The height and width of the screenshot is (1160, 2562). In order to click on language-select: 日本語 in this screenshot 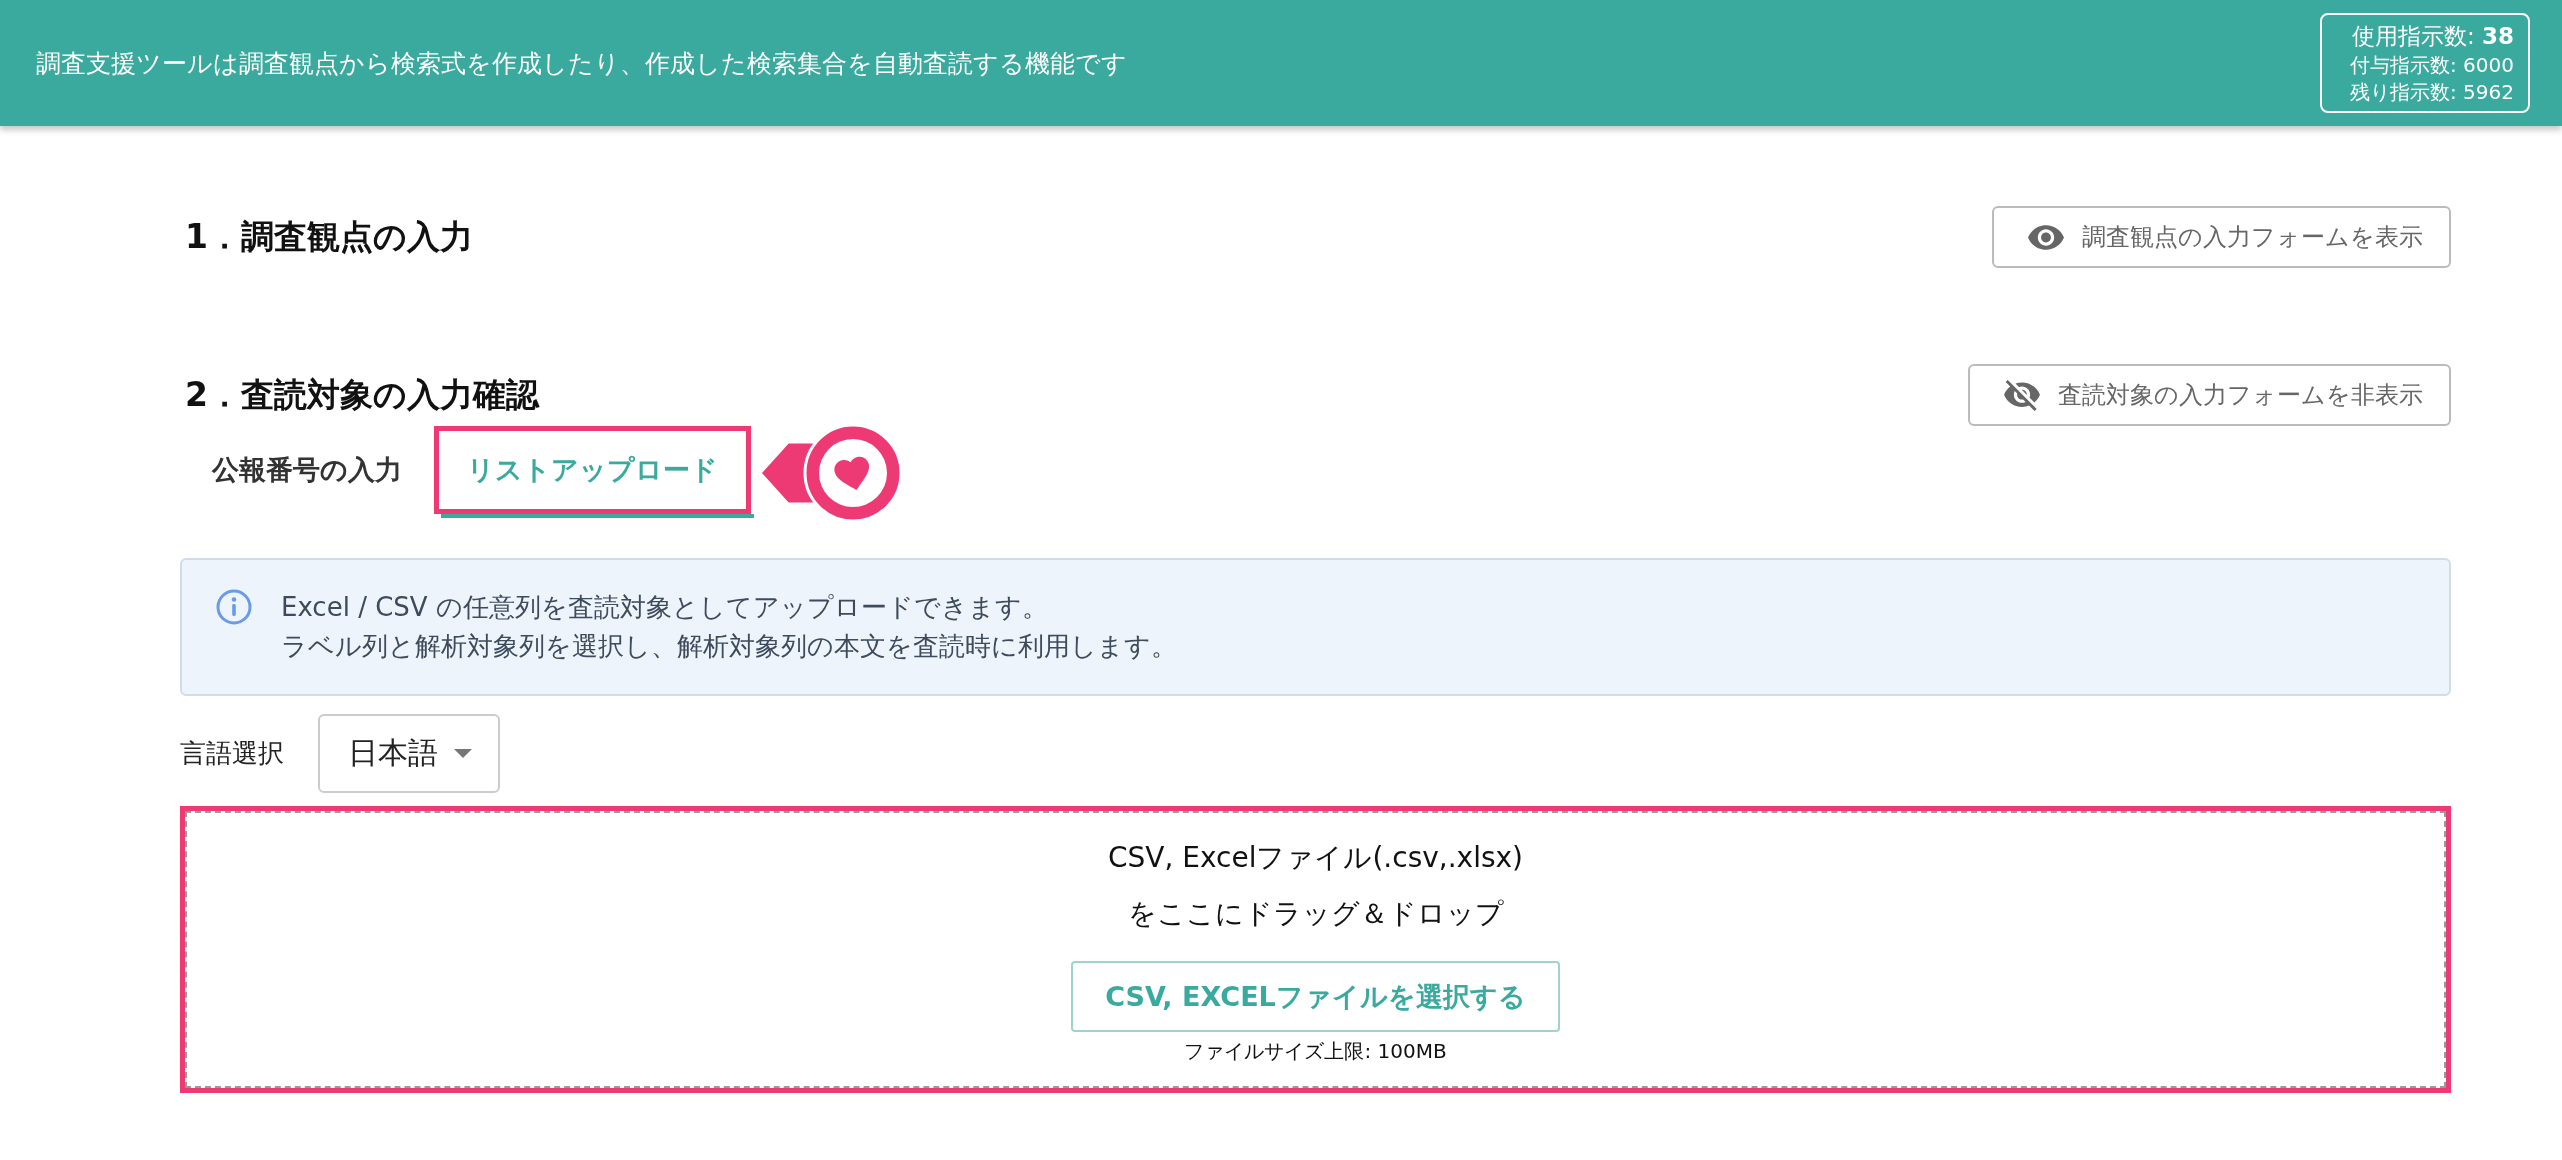, I will do `click(409, 753)`.